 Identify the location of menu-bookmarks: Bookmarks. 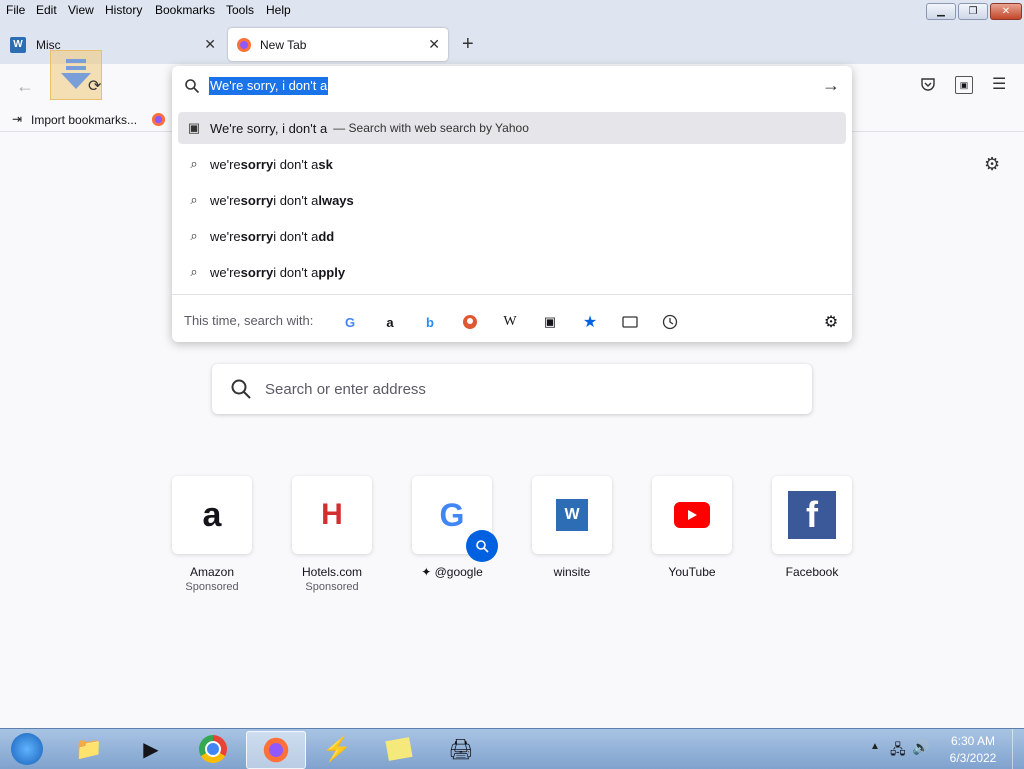
(185, 10).